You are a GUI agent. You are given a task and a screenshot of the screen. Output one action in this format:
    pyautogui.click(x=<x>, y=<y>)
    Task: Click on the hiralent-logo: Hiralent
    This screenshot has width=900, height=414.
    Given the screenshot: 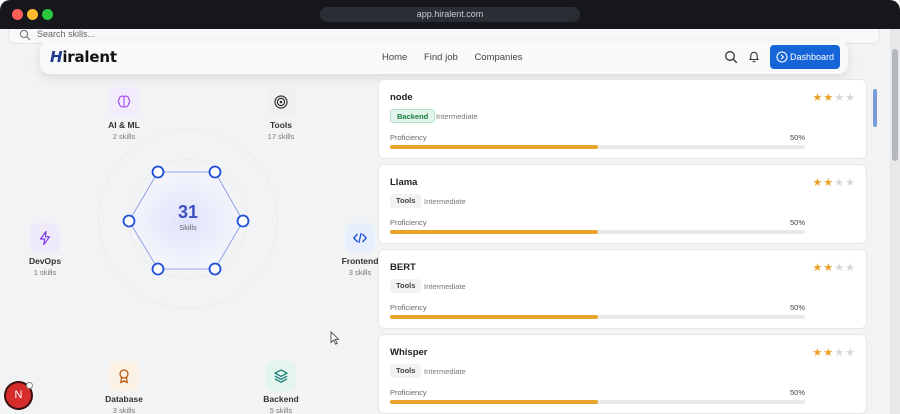 What is the action you would take?
    pyautogui.click(x=83, y=57)
    